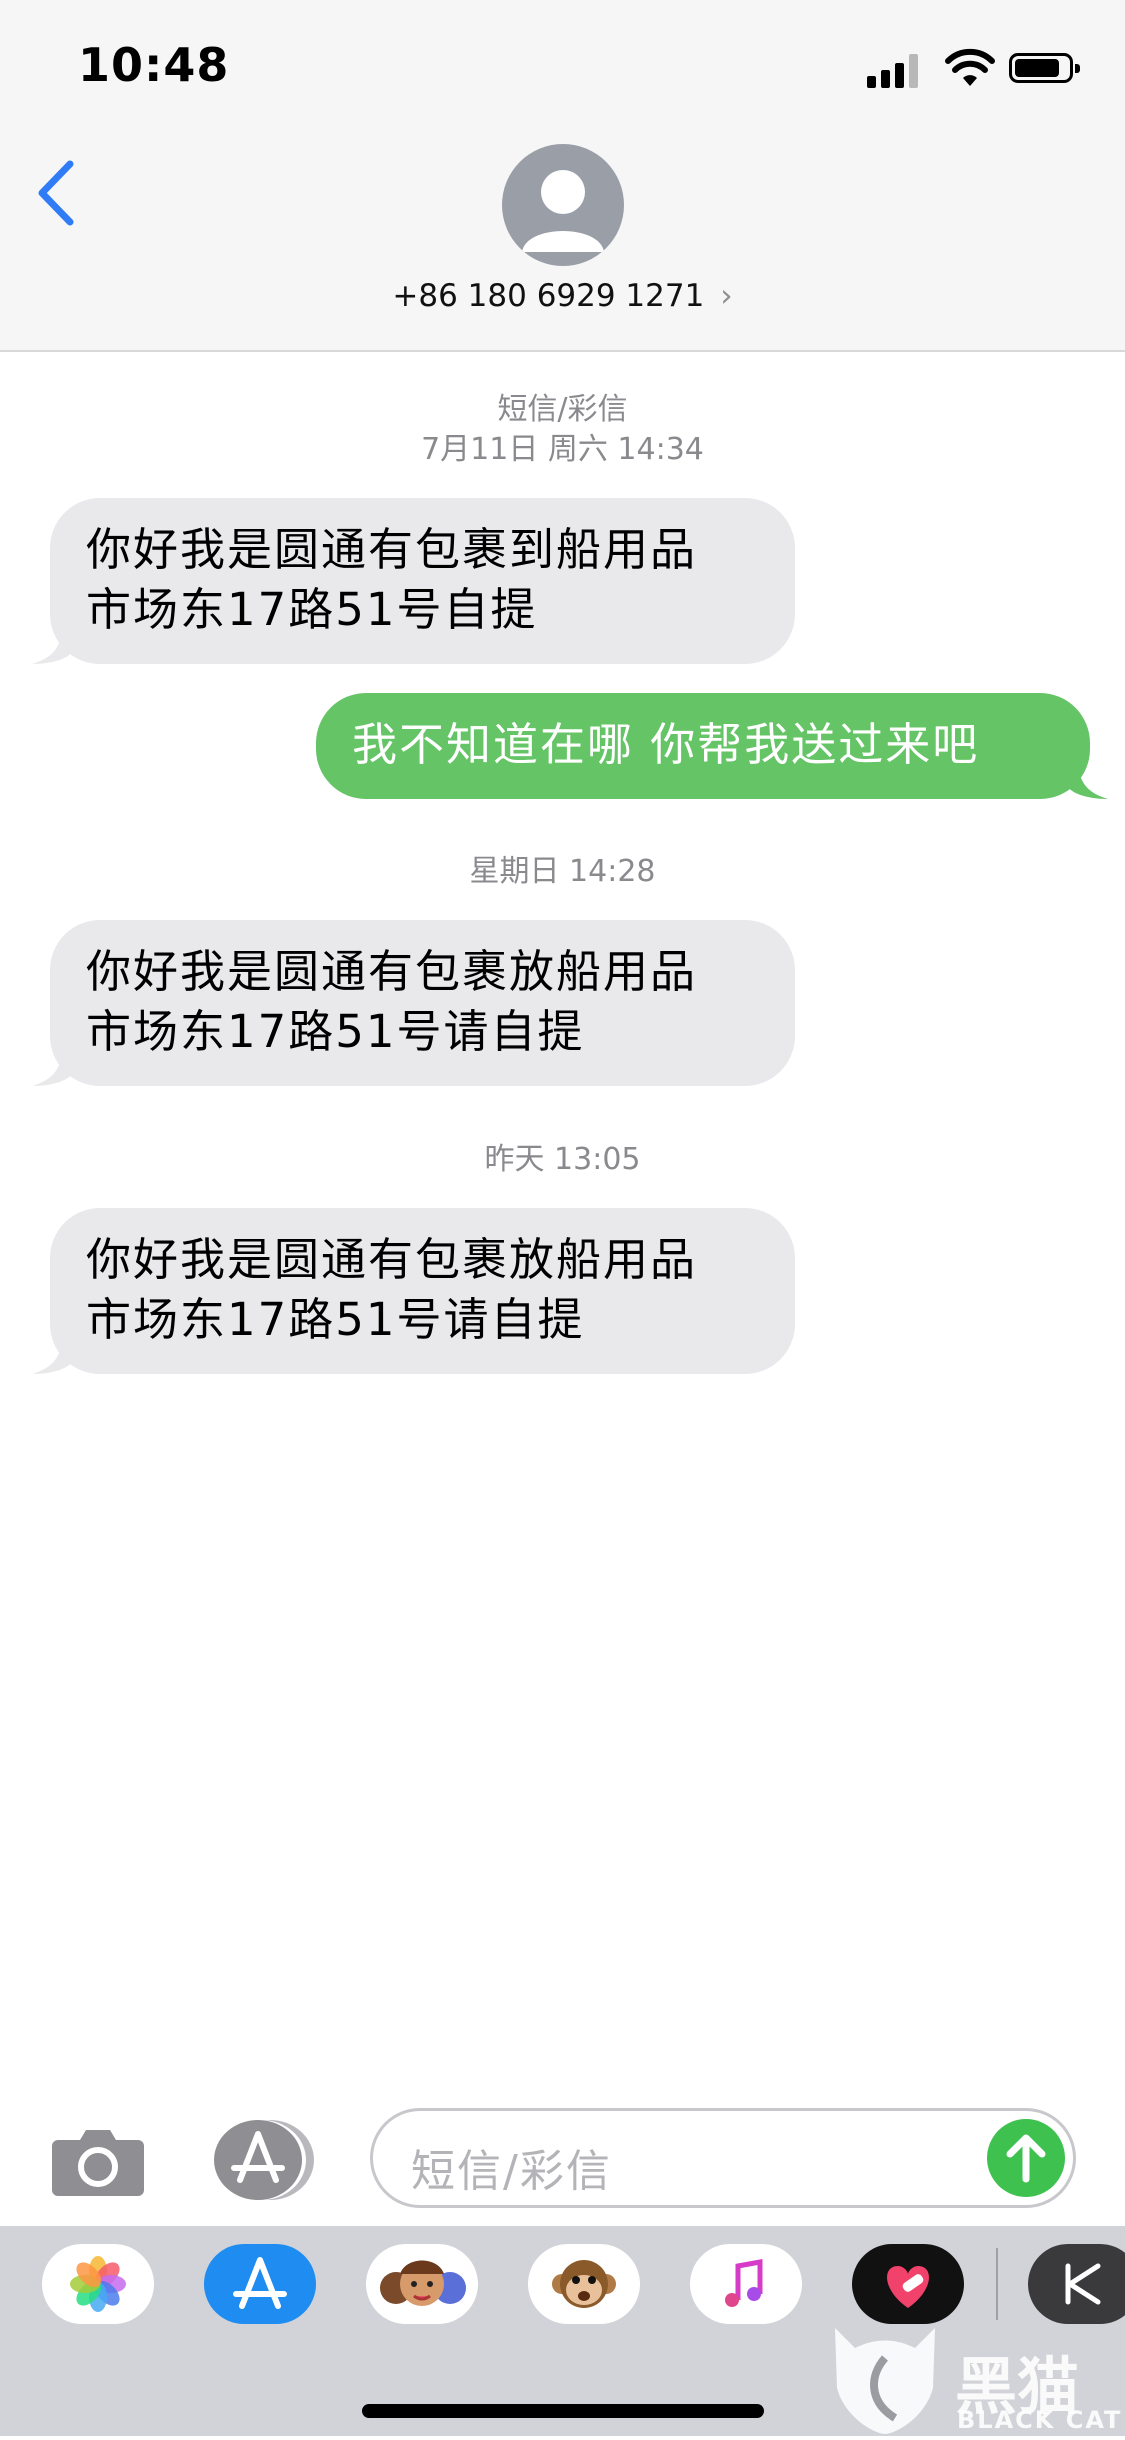 This screenshot has width=1125, height=2440. I want to click on input-placeholder: 短信/彩信, so click(511, 2171).